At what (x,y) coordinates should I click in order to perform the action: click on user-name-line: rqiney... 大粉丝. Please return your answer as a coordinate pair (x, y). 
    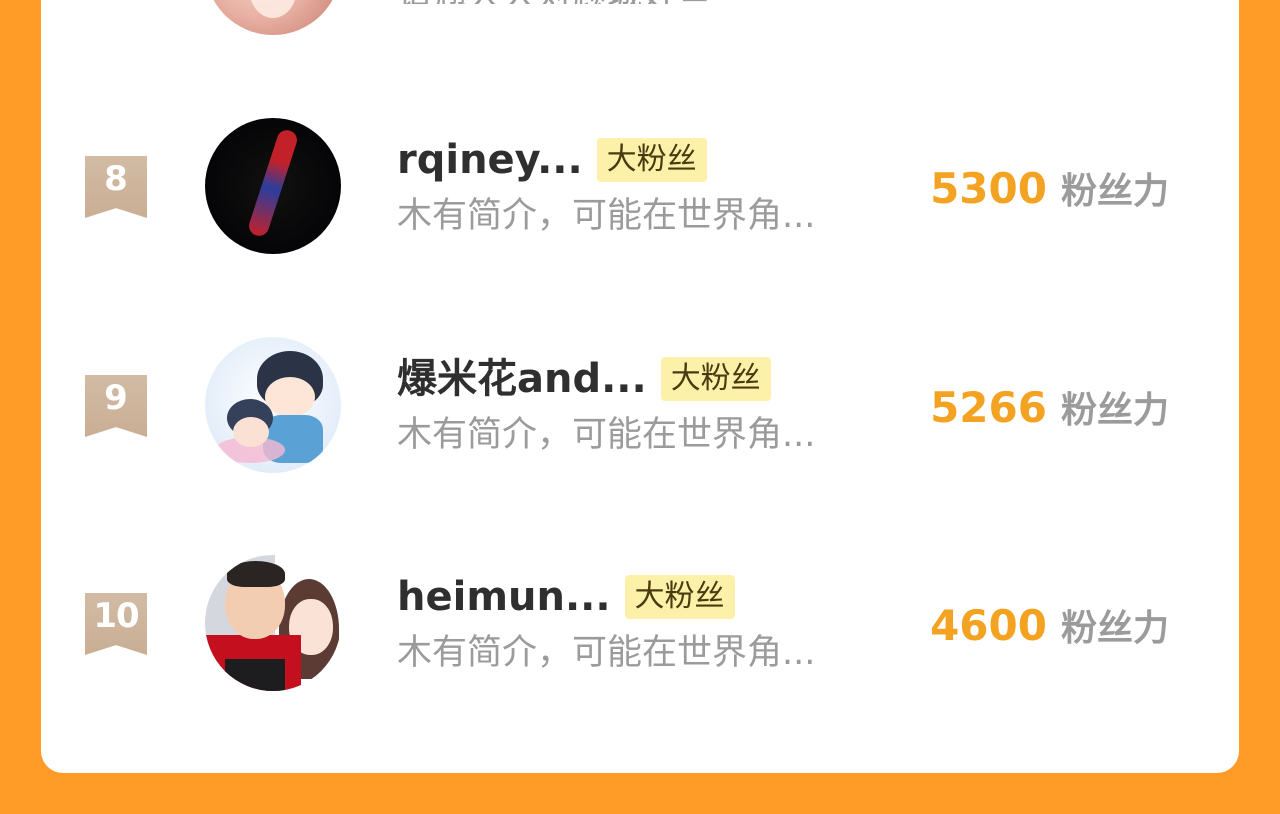
    Looking at the image, I should click on (552, 160).